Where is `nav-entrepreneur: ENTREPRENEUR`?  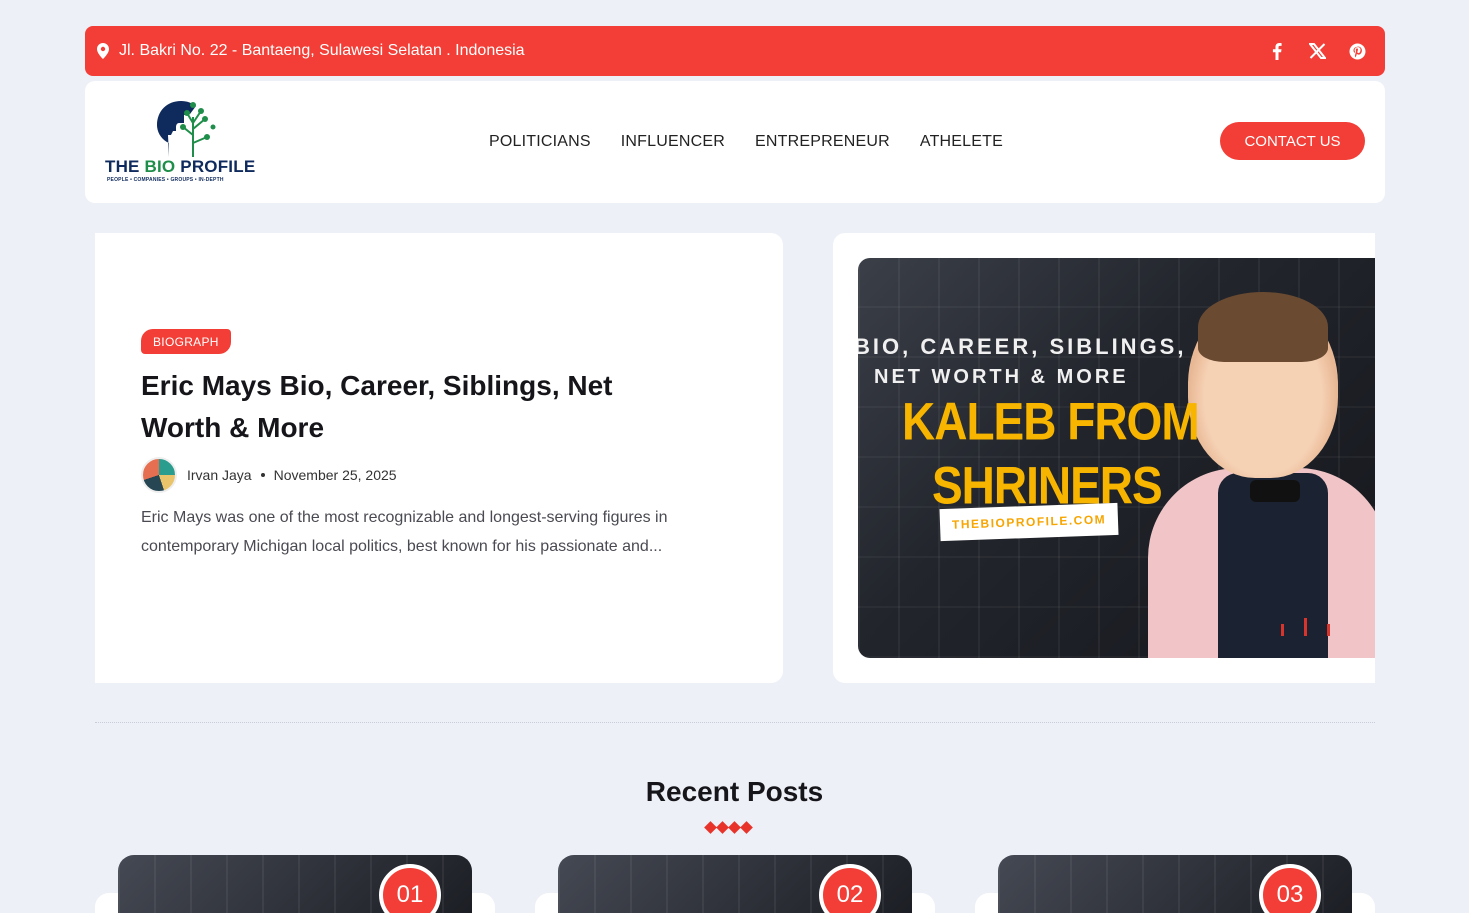
nav-entrepreneur: ENTREPRENEUR is located at coordinates (822, 142).